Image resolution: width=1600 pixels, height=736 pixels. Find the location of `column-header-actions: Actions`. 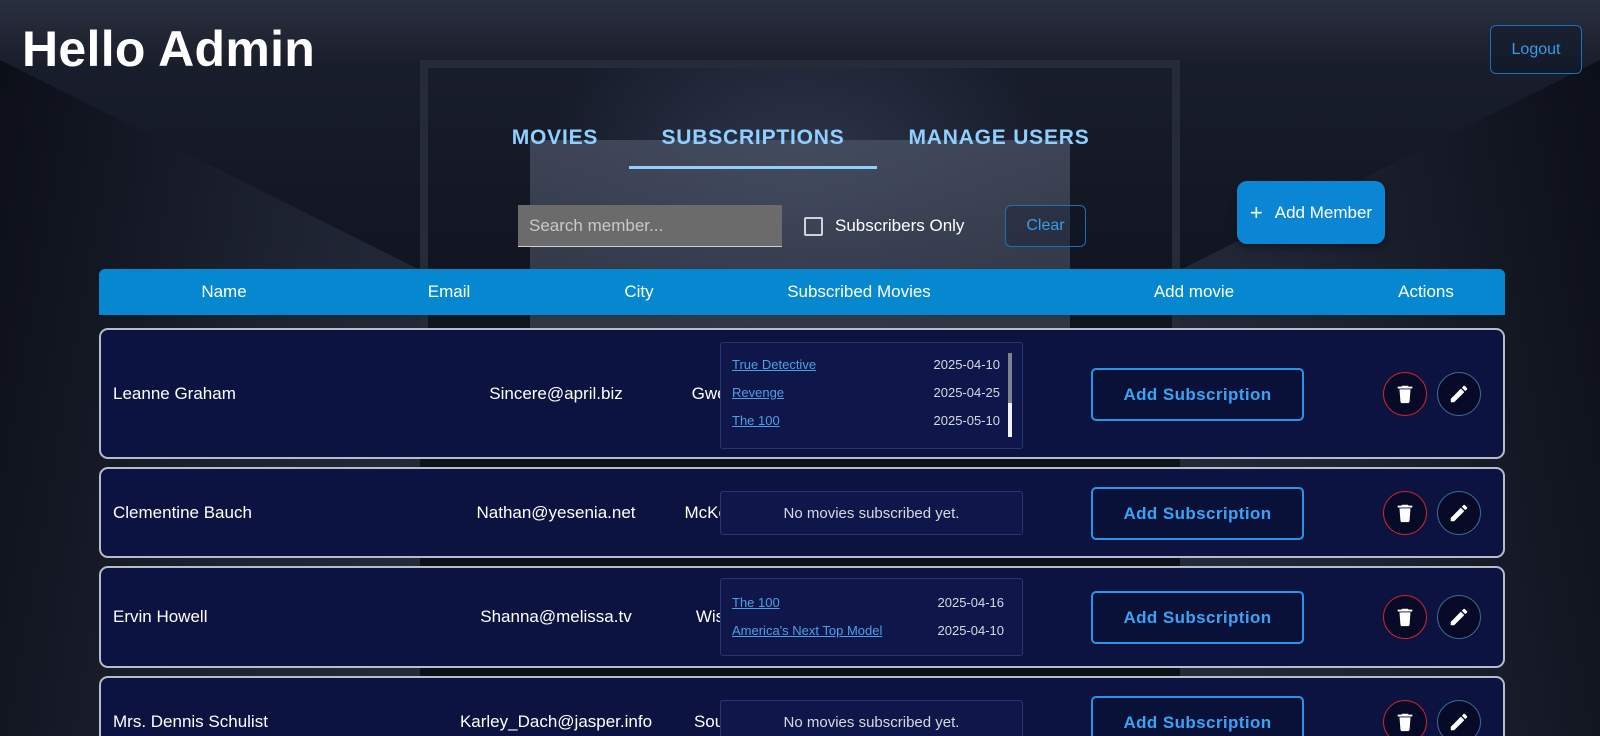

column-header-actions: Actions is located at coordinates (1426, 291).